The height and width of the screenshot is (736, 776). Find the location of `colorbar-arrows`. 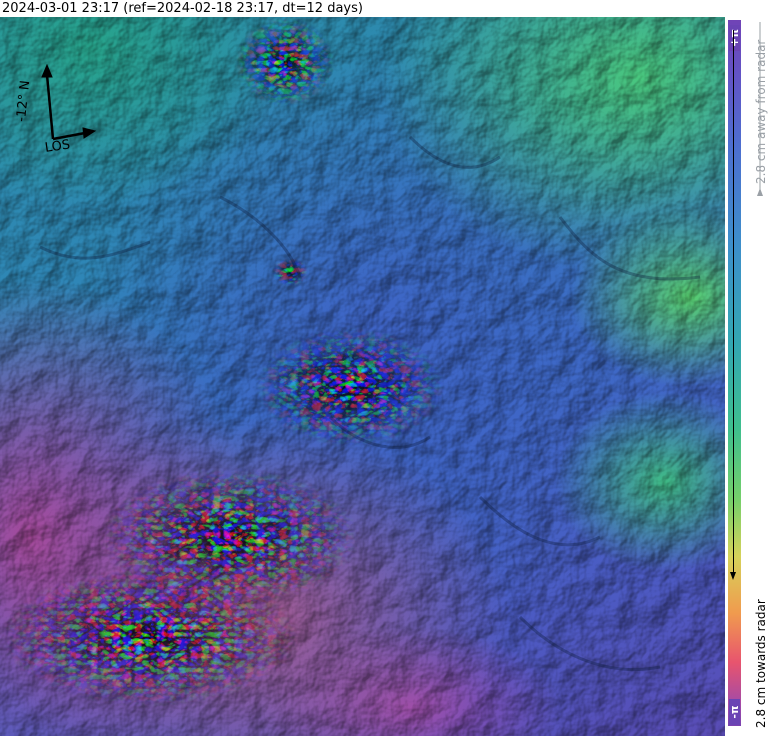

colorbar-arrows is located at coordinates (755, 296).